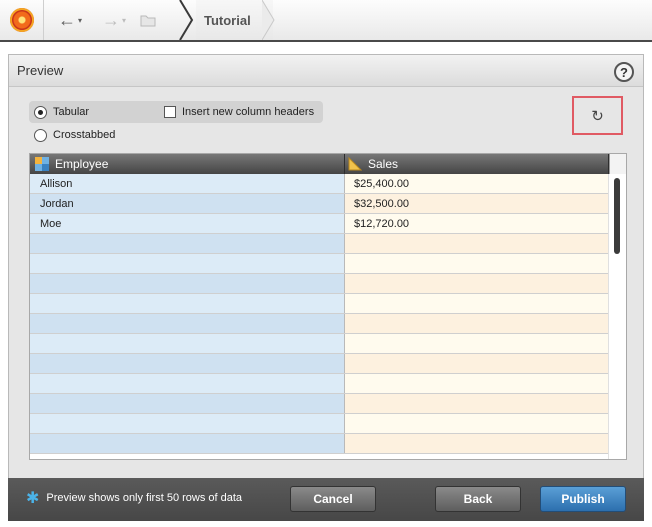 The image size is (652, 527). I want to click on refresh-button: ↻, so click(597, 115).